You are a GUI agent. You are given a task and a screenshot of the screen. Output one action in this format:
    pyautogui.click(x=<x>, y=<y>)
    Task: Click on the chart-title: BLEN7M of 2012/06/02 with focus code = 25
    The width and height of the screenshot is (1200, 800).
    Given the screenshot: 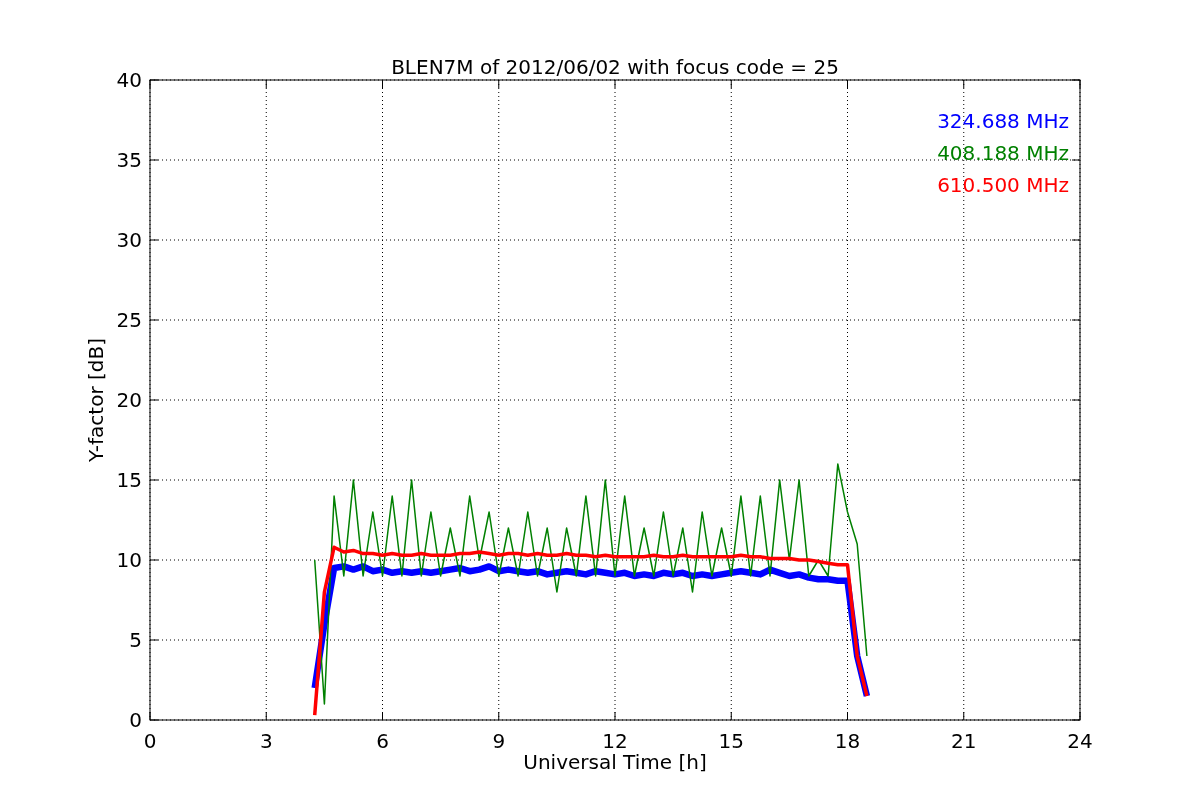 What is the action you would take?
    pyautogui.click(x=615, y=67)
    